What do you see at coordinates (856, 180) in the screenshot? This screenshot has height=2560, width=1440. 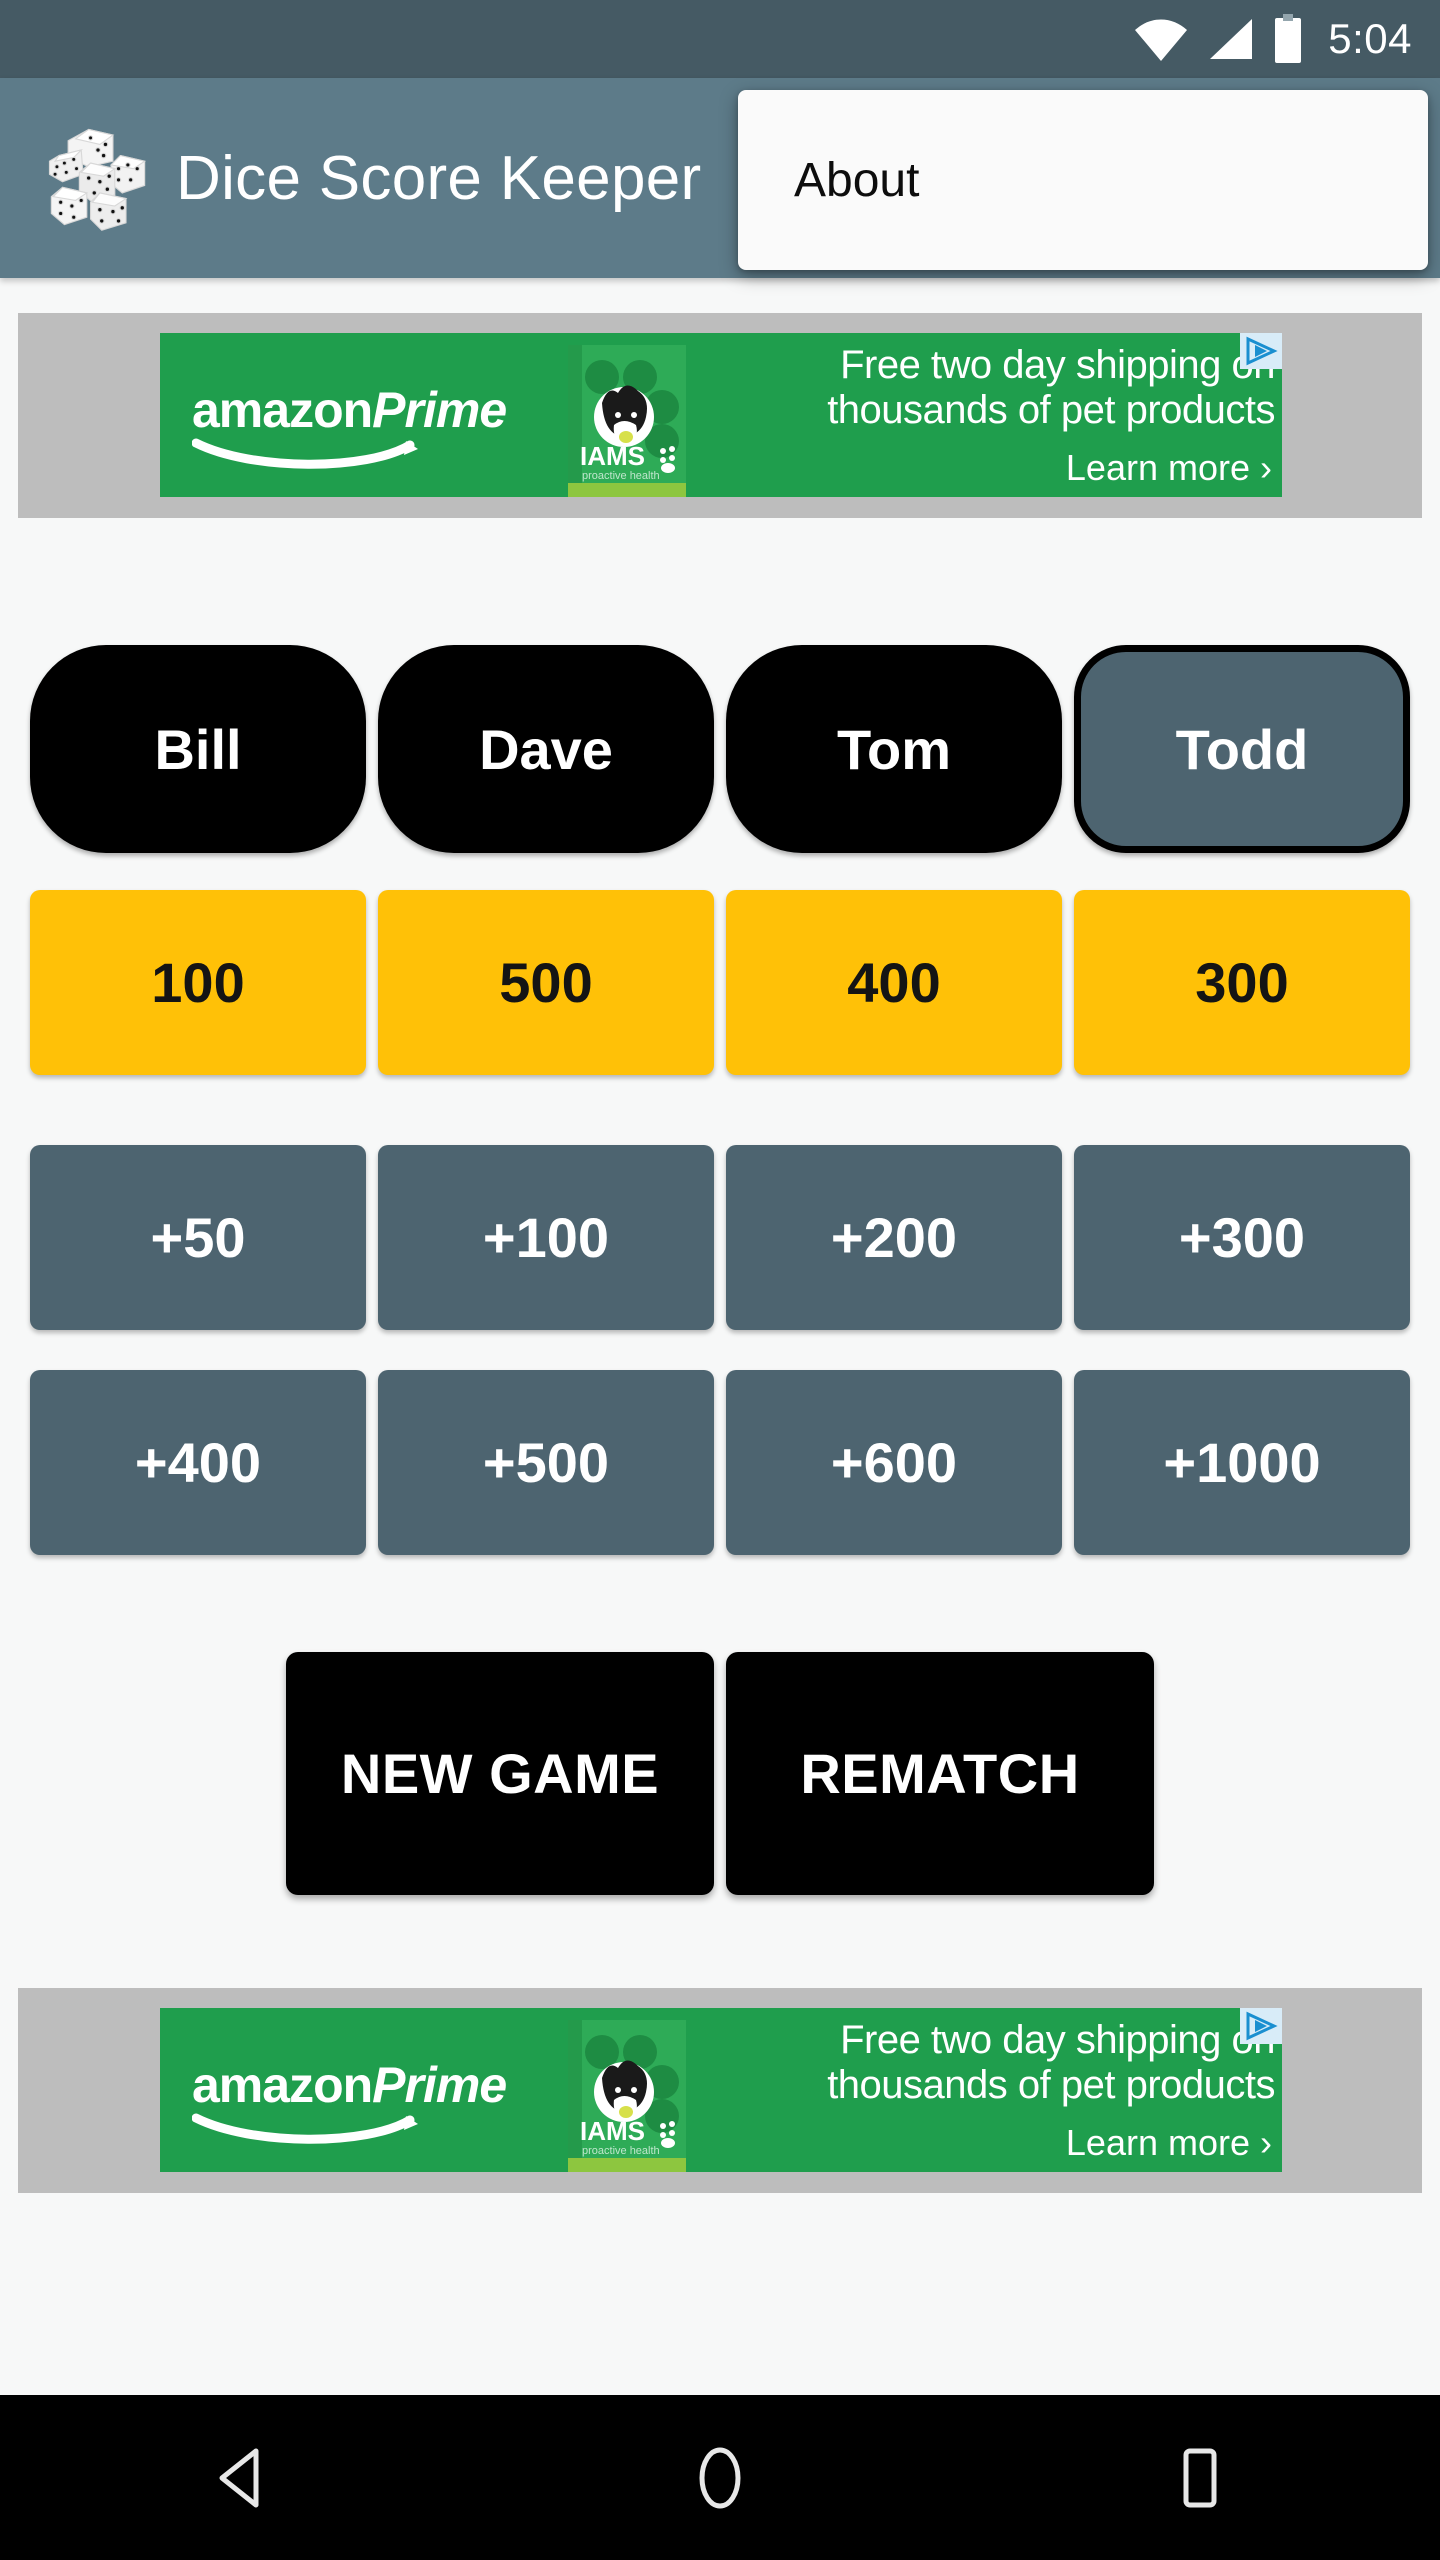 I see `menu-item-about: About` at bounding box center [856, 180].